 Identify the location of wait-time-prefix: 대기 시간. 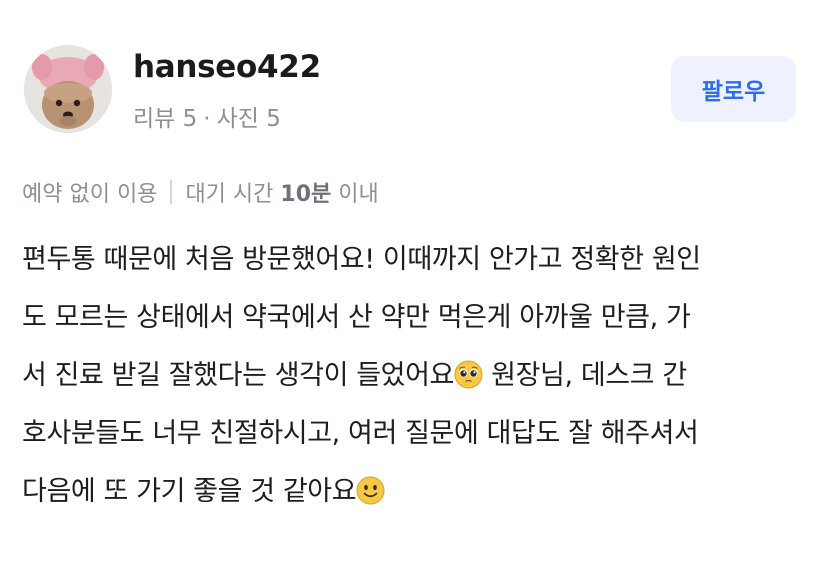
(229, 194).